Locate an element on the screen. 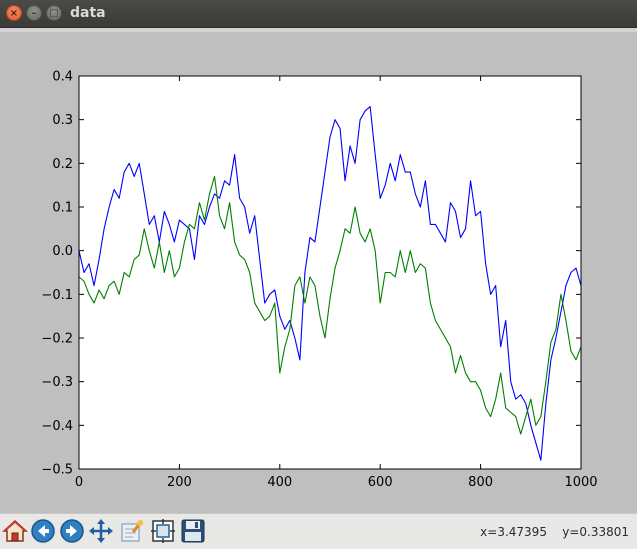 The width and height of the screenshot is (637, 549). y-tick-label: −0.5 is located at coordinates (57, 470).